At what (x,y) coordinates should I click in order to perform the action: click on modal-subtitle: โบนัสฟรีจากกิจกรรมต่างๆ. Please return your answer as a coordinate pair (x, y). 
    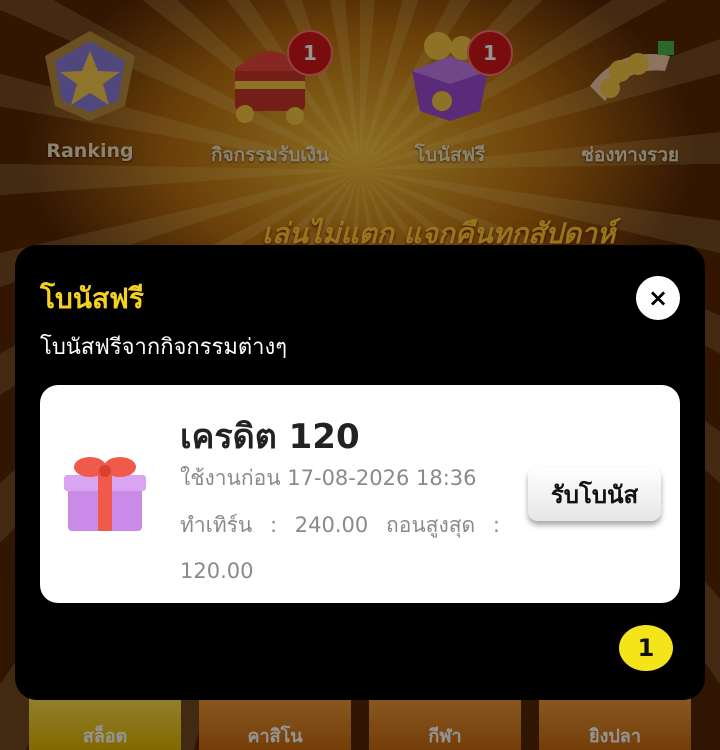
    Looking at the image, I should click on (164, 347).